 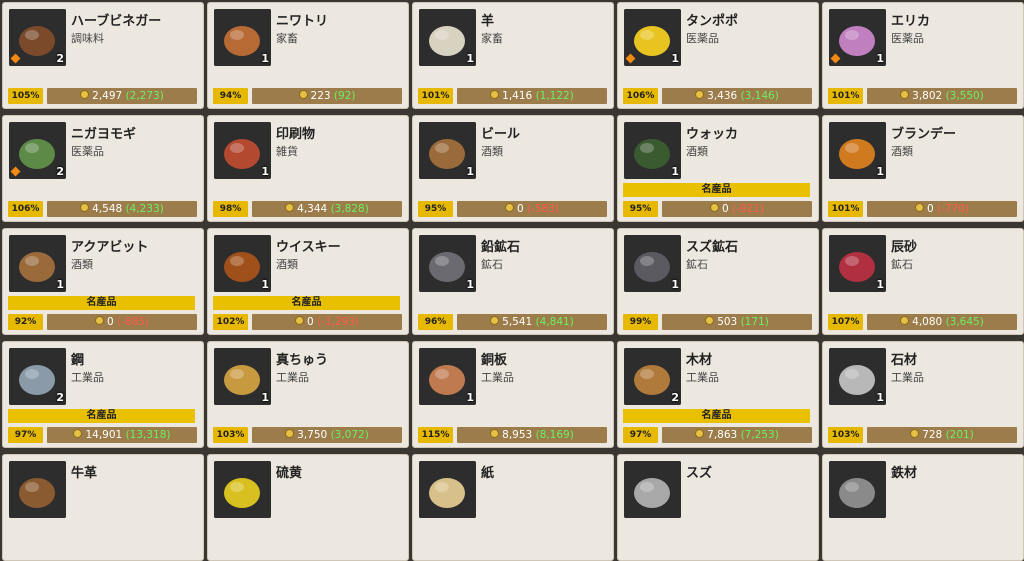 What do you see at coordinates (923, 394) in the screenshot?
I see `goods-card: 1 石材 工業品 103% 728 (201)` at bounding box center [923, 394].